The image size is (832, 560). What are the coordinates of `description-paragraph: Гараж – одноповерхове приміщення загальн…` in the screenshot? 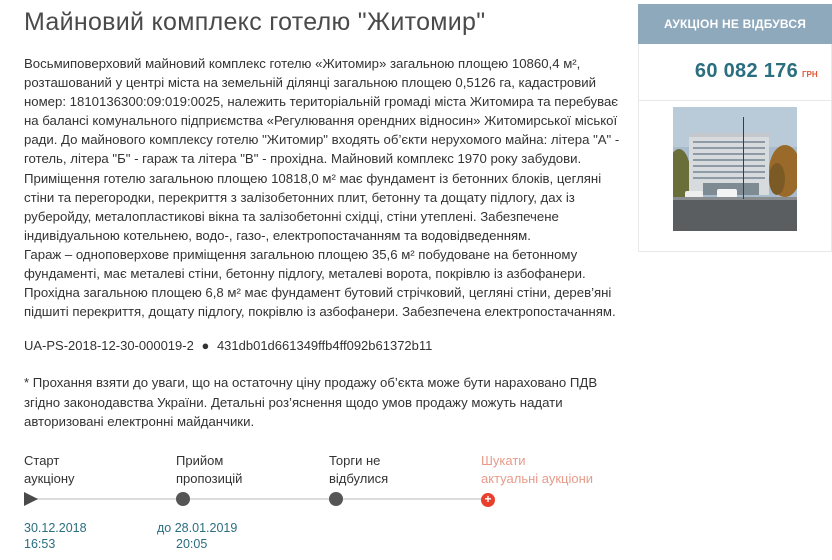 It's located at (305, 264).